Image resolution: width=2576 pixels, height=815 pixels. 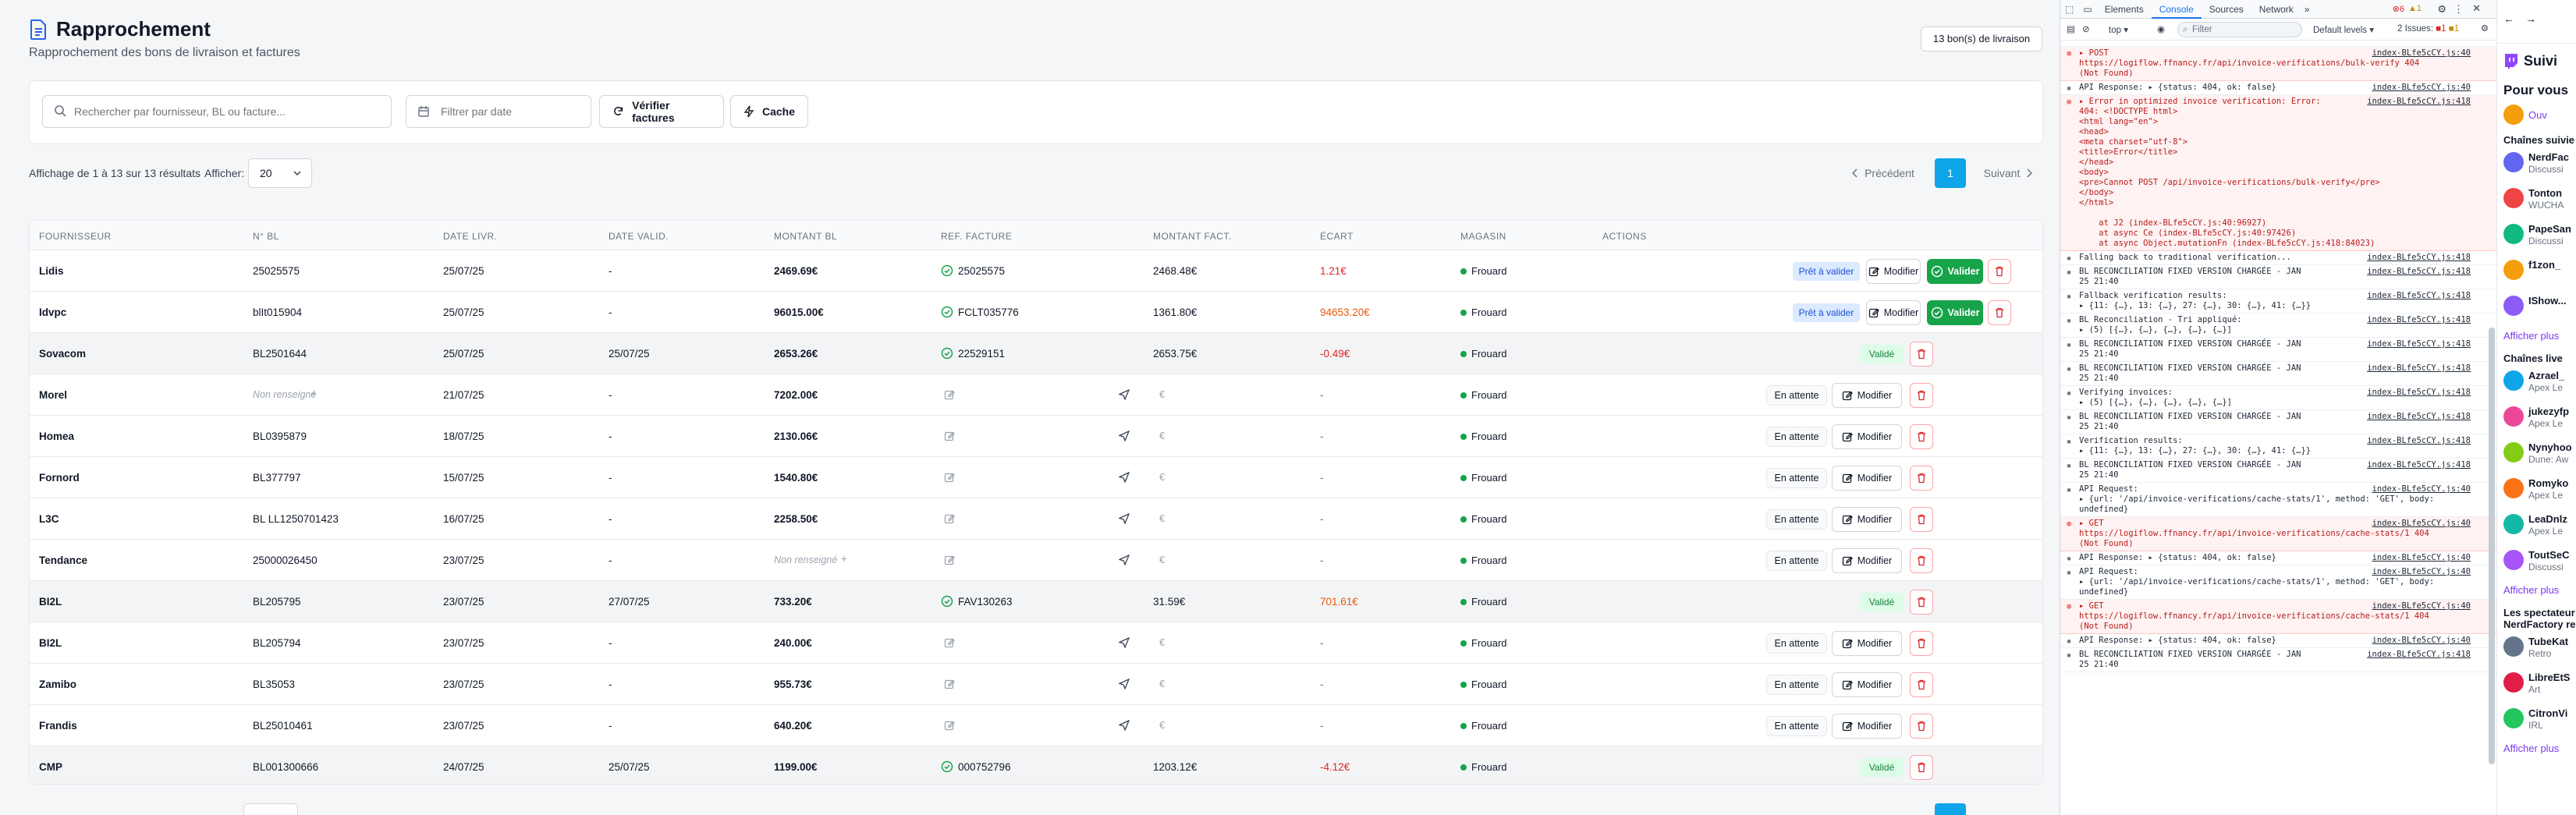 What do you see at coordinates (2441, 9) in the screenshot?
I see `settings-icon: ⚙` at bounding box center [2441, 9].